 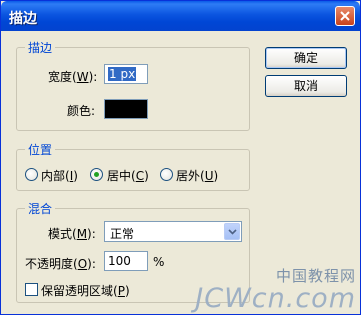 What do you see at coordinates (85, 291) in the screenshot?
I see `preserve-transparency-label: 保留透明区域(P)` at bounding box center [85, 291].